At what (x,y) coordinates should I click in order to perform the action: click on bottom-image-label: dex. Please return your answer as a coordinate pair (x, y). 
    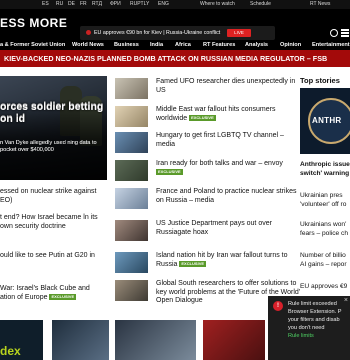
    Looking at the image, I should click on (10, 351).